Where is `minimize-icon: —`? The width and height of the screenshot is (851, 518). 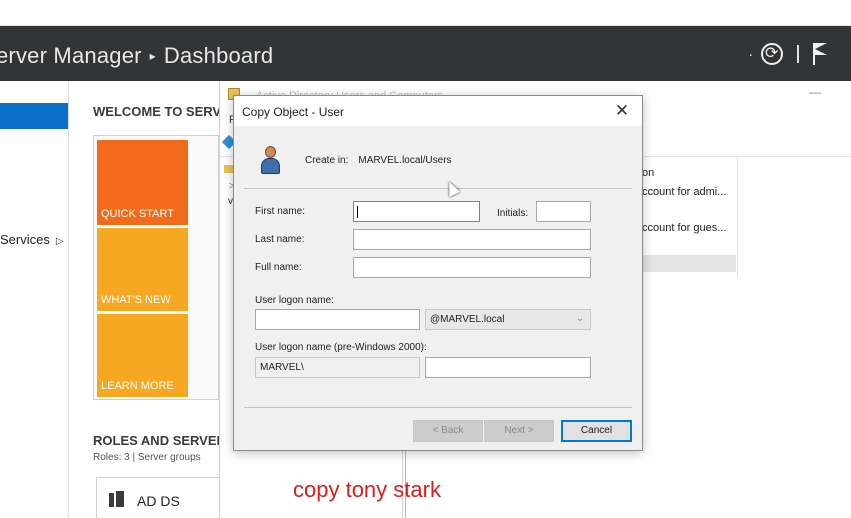
minimize-icon: — is located at coordinates (815, 92).